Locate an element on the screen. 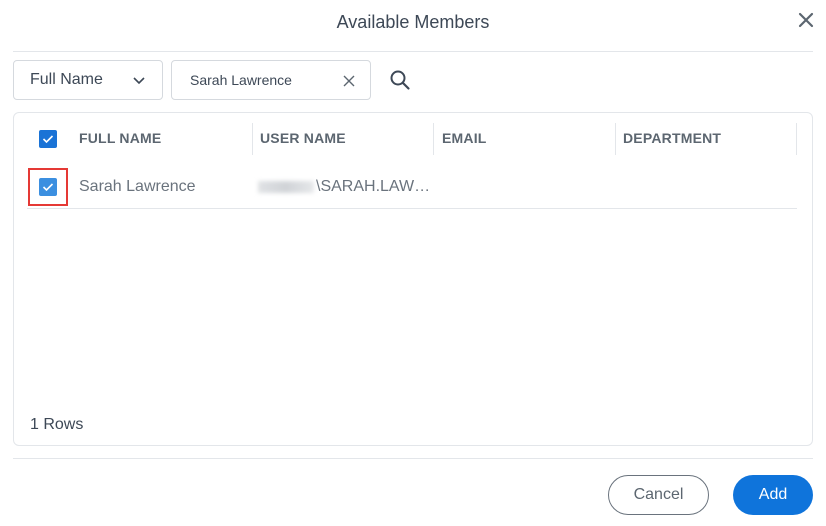  cell-full-name: Sarah Lawrence is located at coordinates (137, 186).